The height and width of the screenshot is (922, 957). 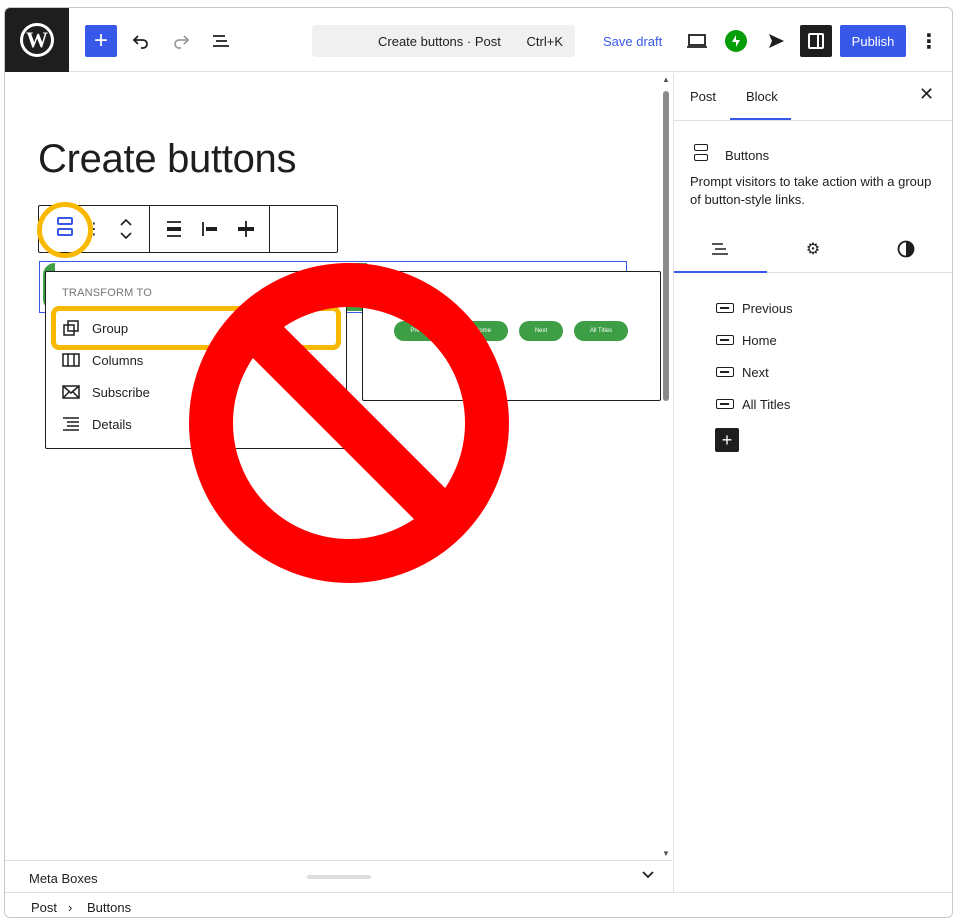 I want to click on canvas-scrollbar: ▲ ▼, so click(x=666, y=466).